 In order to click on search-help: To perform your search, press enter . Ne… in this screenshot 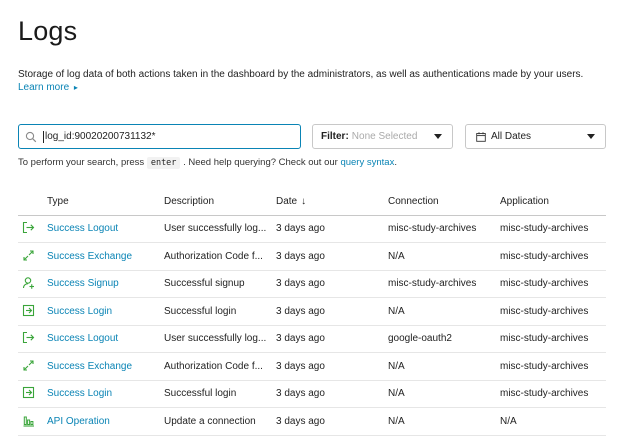, I will do `click(207, 163)`.